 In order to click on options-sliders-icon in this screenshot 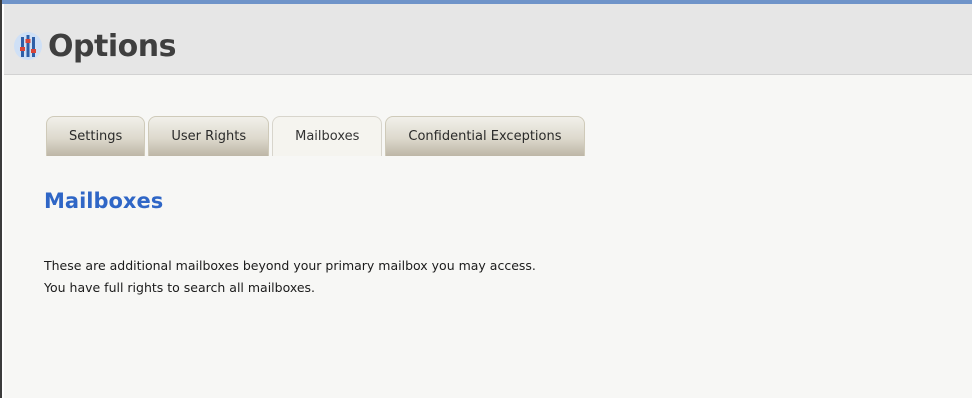, I will do `click(28, 46)`.